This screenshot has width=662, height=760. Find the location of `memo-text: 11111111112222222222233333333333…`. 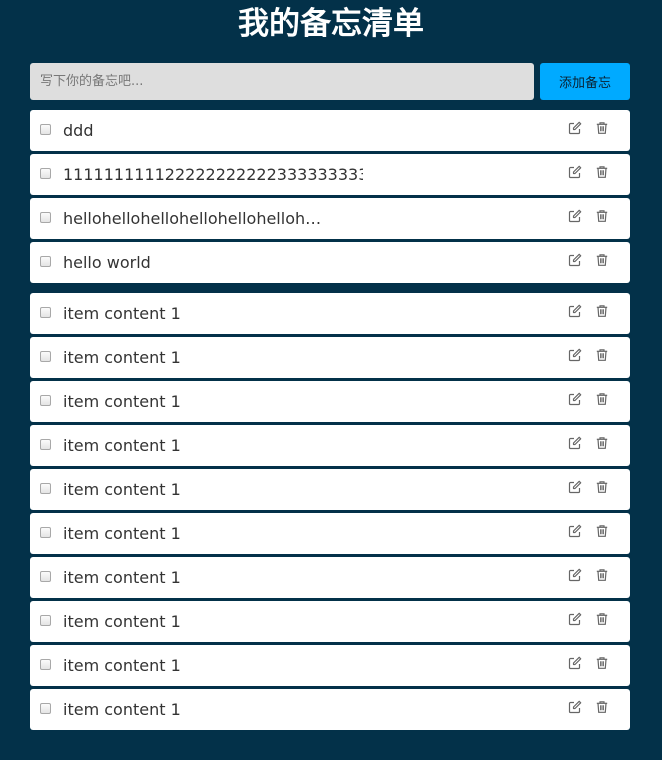

memo-text: 11111111112222222222233333333333… is located at coordinates (213, 174).